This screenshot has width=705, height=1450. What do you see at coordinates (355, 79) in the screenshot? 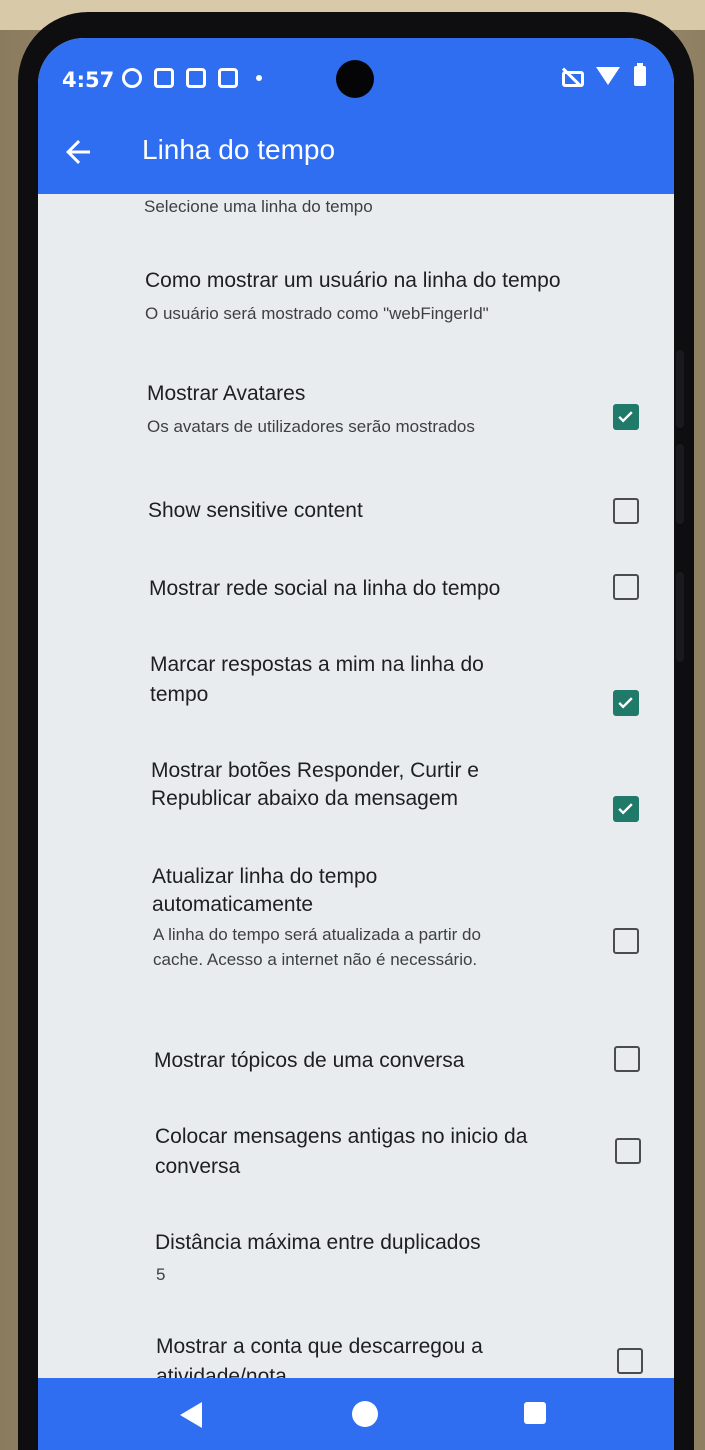
I see `front-camera` at bounding box center [355, 79].